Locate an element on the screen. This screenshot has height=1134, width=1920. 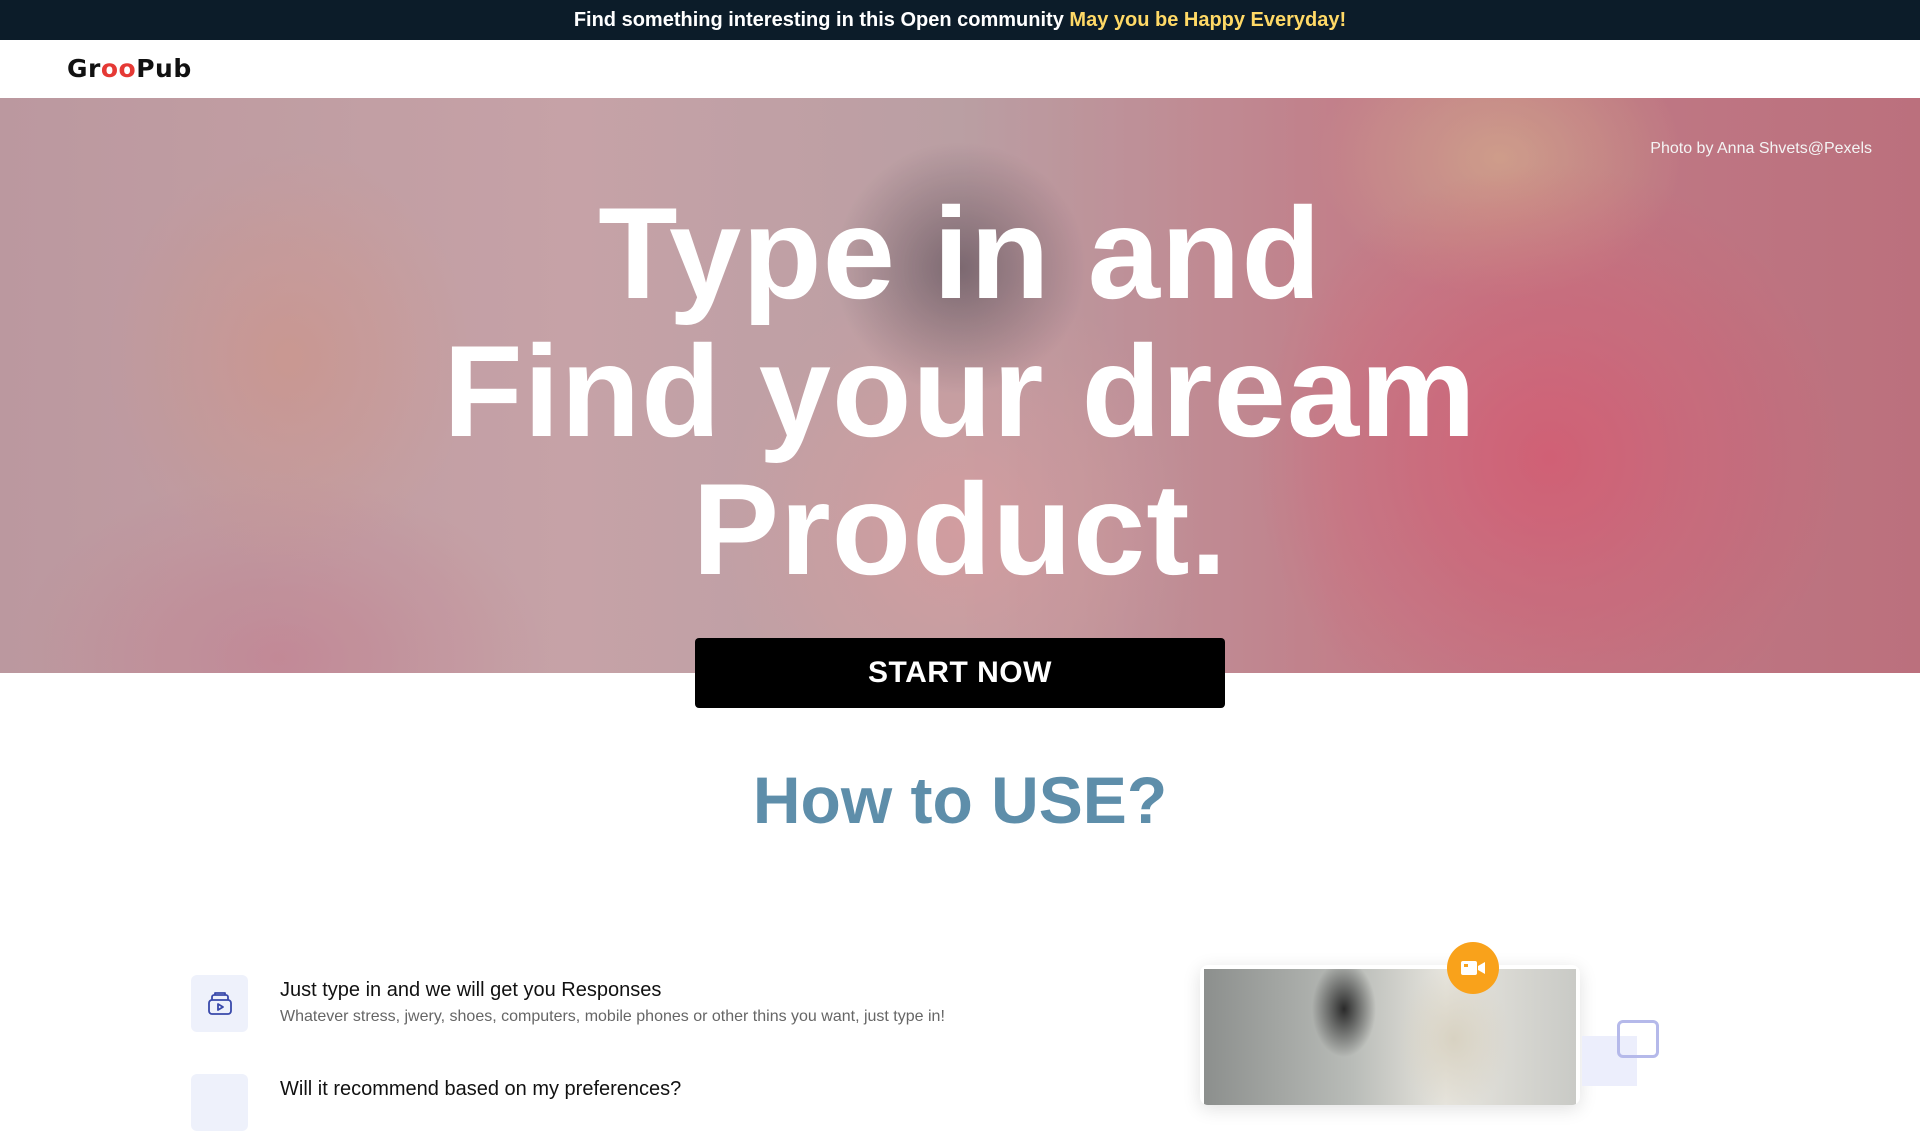
headline-line-2: Find your dream is located at coordinates (960, 391).